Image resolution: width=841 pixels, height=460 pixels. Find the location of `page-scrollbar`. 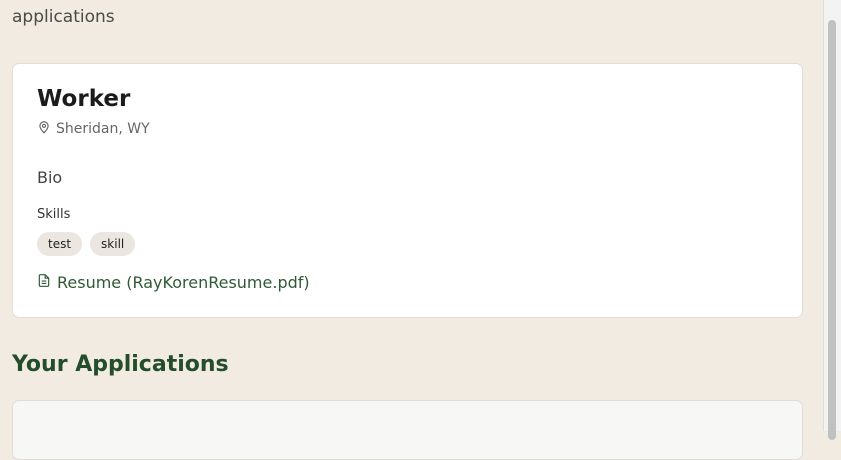

page-scrollbar is located at coordinates (832, 220).